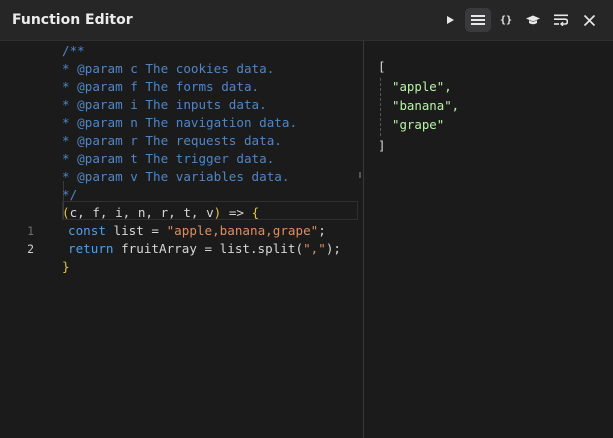 The width and height of the screenshot is (613, 438). Describe the element at coordinates (168, 158) in the screenshot. I see `comment-line: * @param t The trigger data.` at that location.